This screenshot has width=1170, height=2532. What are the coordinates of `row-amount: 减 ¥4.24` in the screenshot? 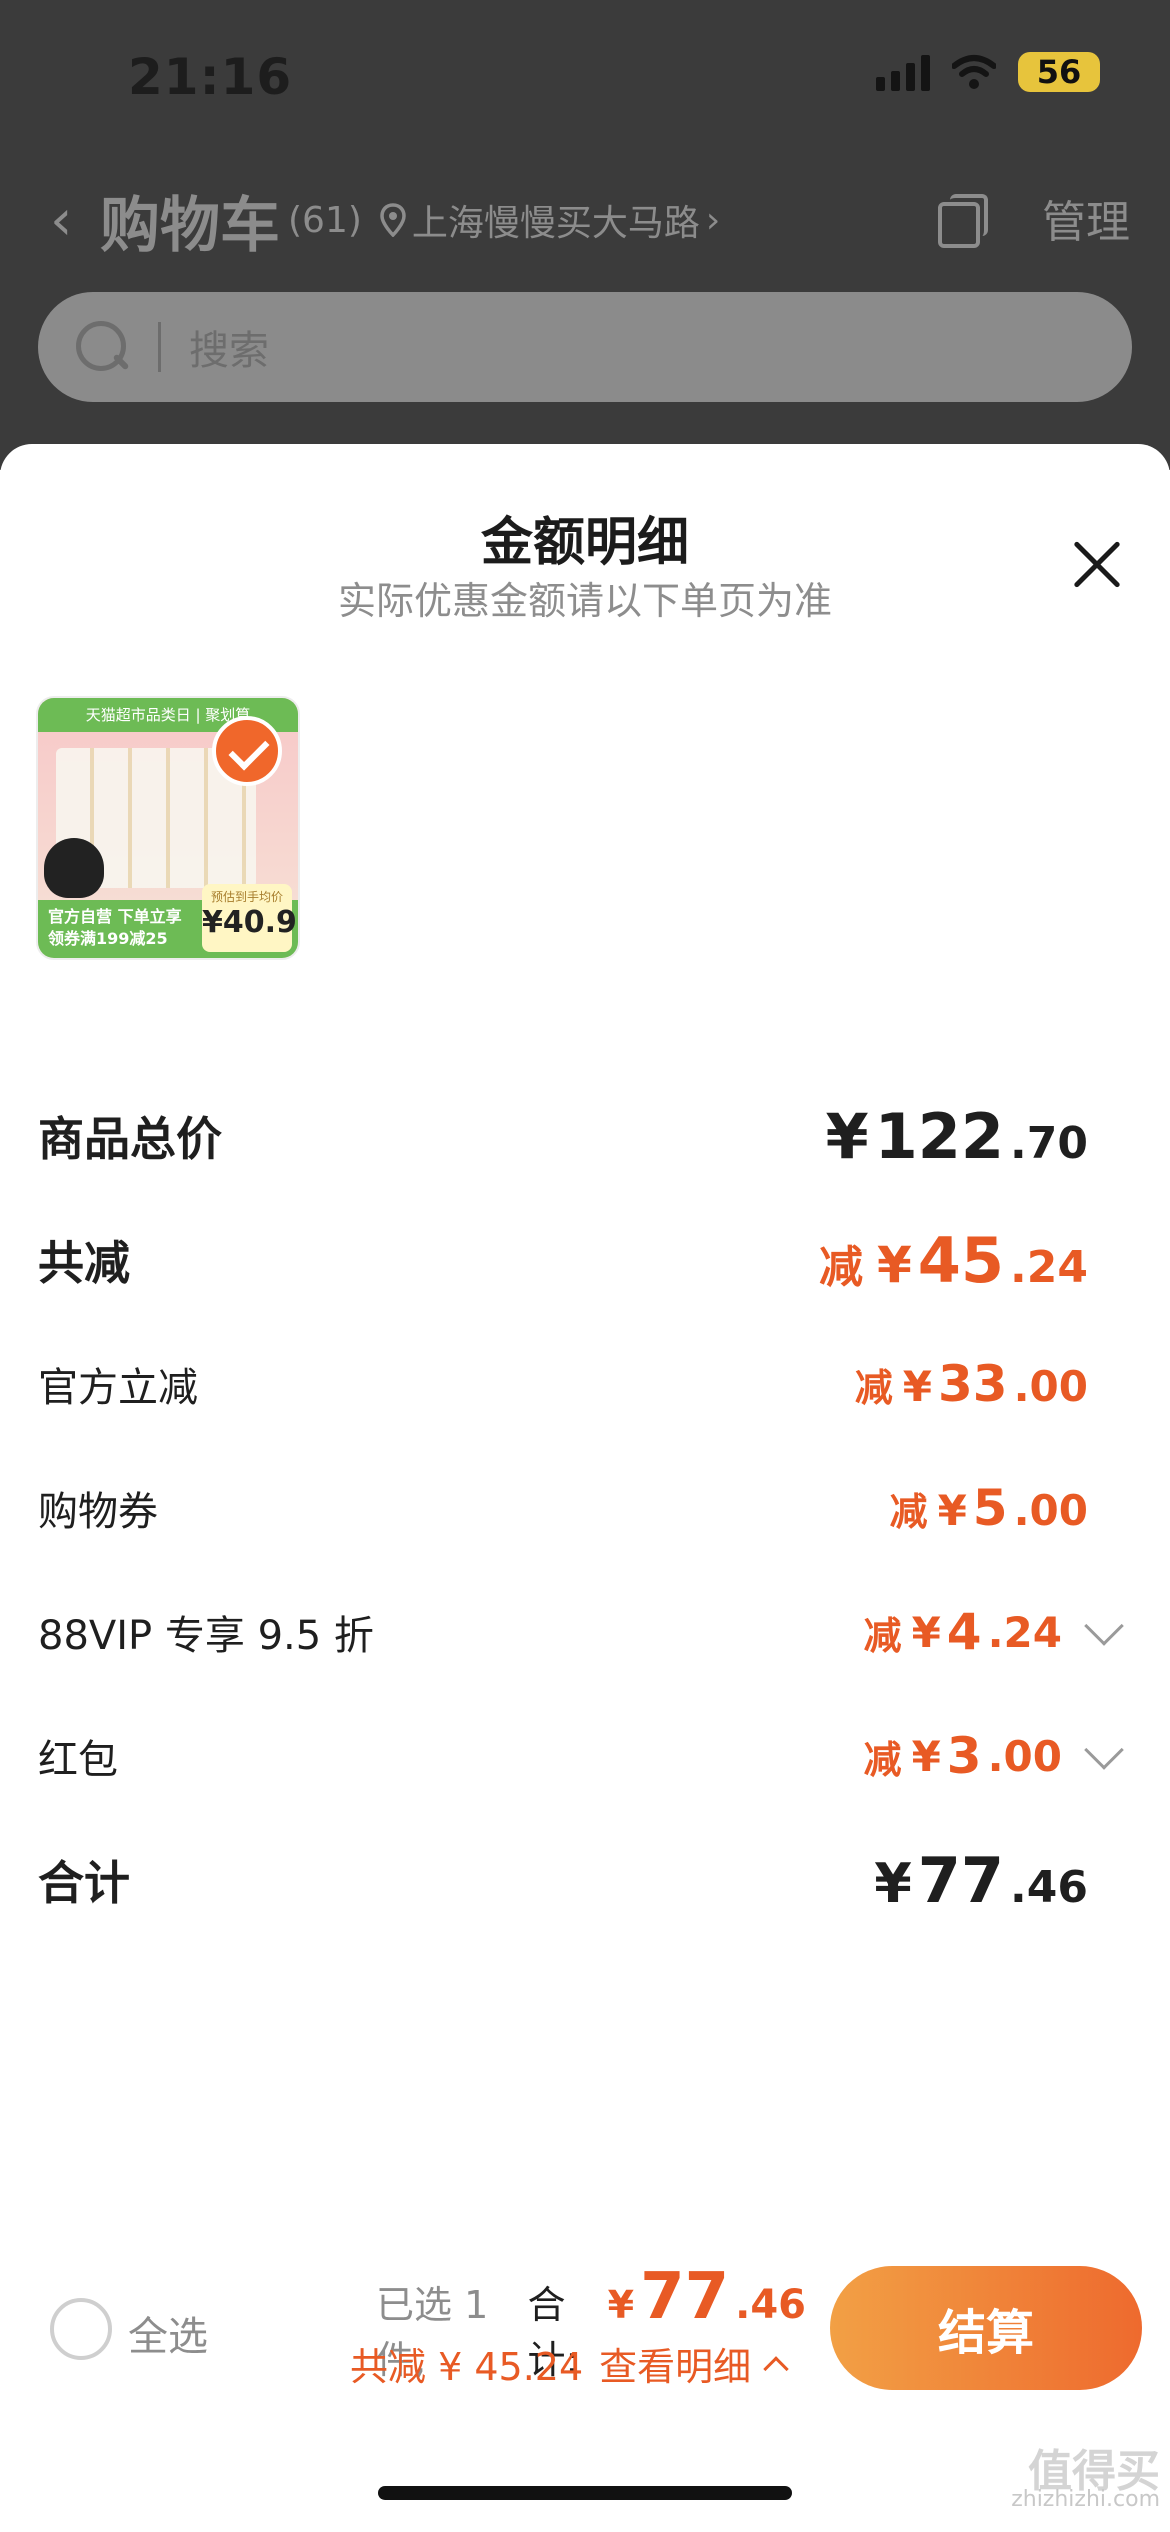 It's located at (1001, 1632).